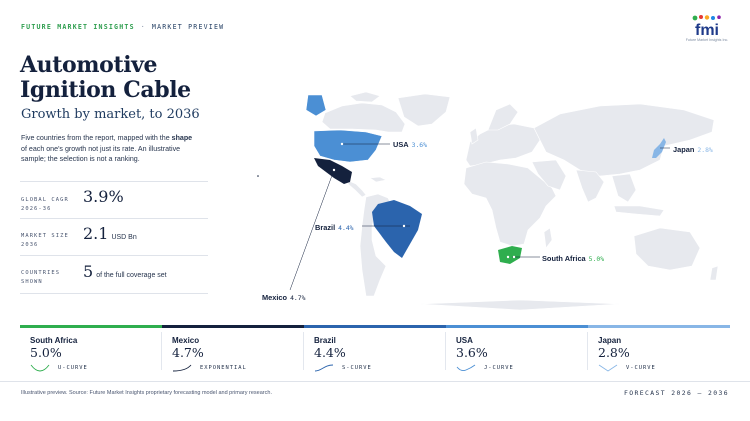  Describe the element at coordinates (188, 27) in the screenshot. I see `section-label: MARKET PREVIEW` at that location.